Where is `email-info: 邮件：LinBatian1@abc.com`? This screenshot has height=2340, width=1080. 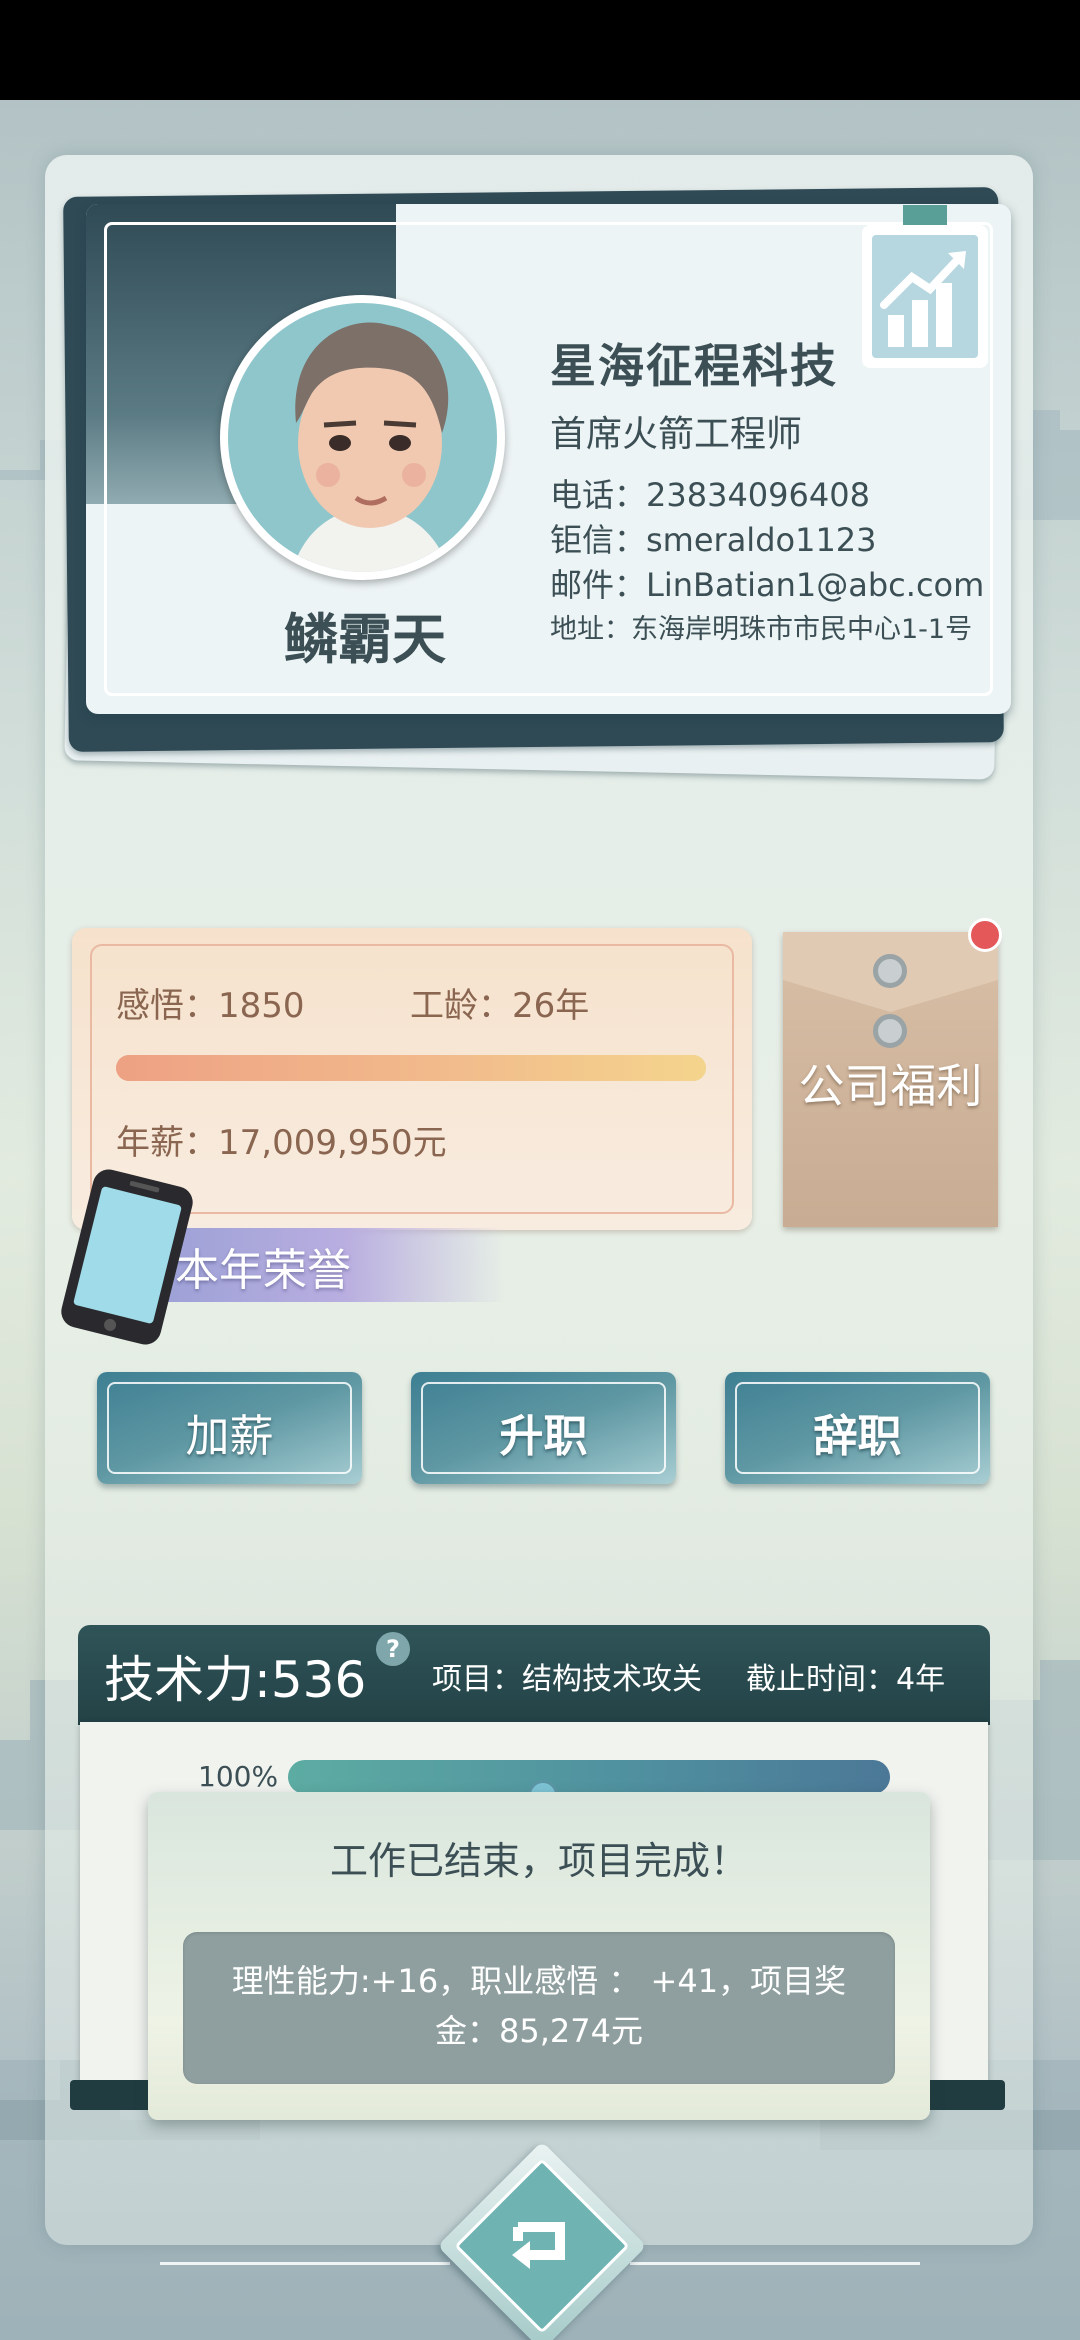
email-info: 邮件：LinBatian1@abc.com is located at coordinates (767, 585).